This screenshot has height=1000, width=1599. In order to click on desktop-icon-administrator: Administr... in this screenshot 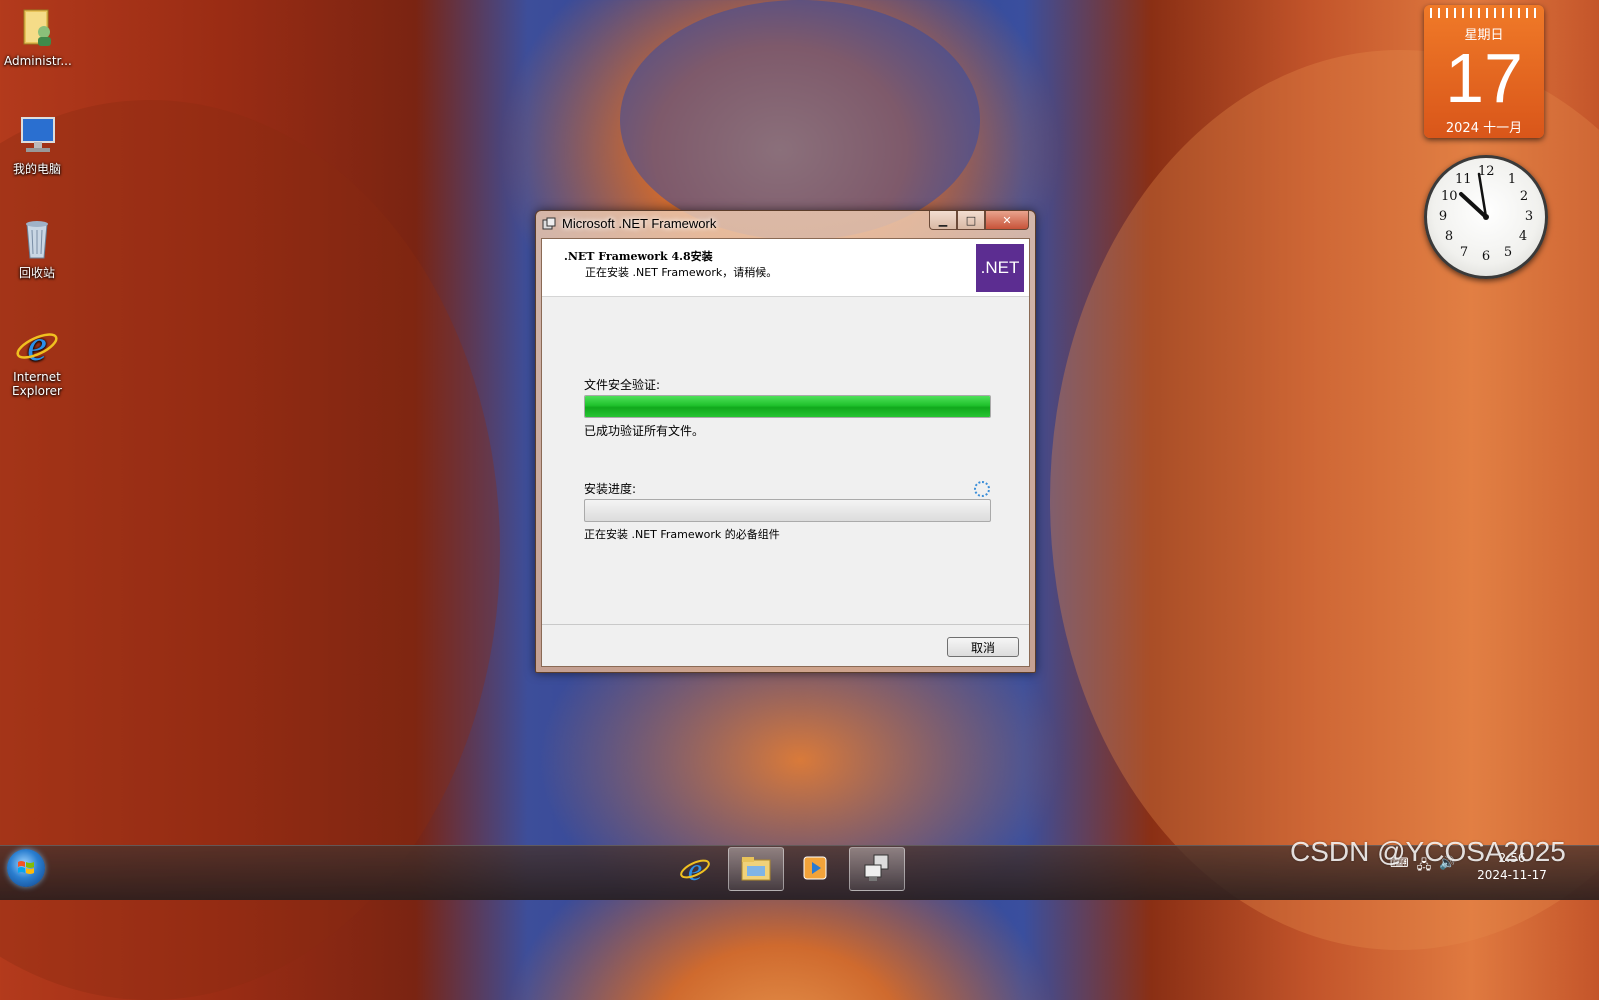, I will do `click(38, 37)`.